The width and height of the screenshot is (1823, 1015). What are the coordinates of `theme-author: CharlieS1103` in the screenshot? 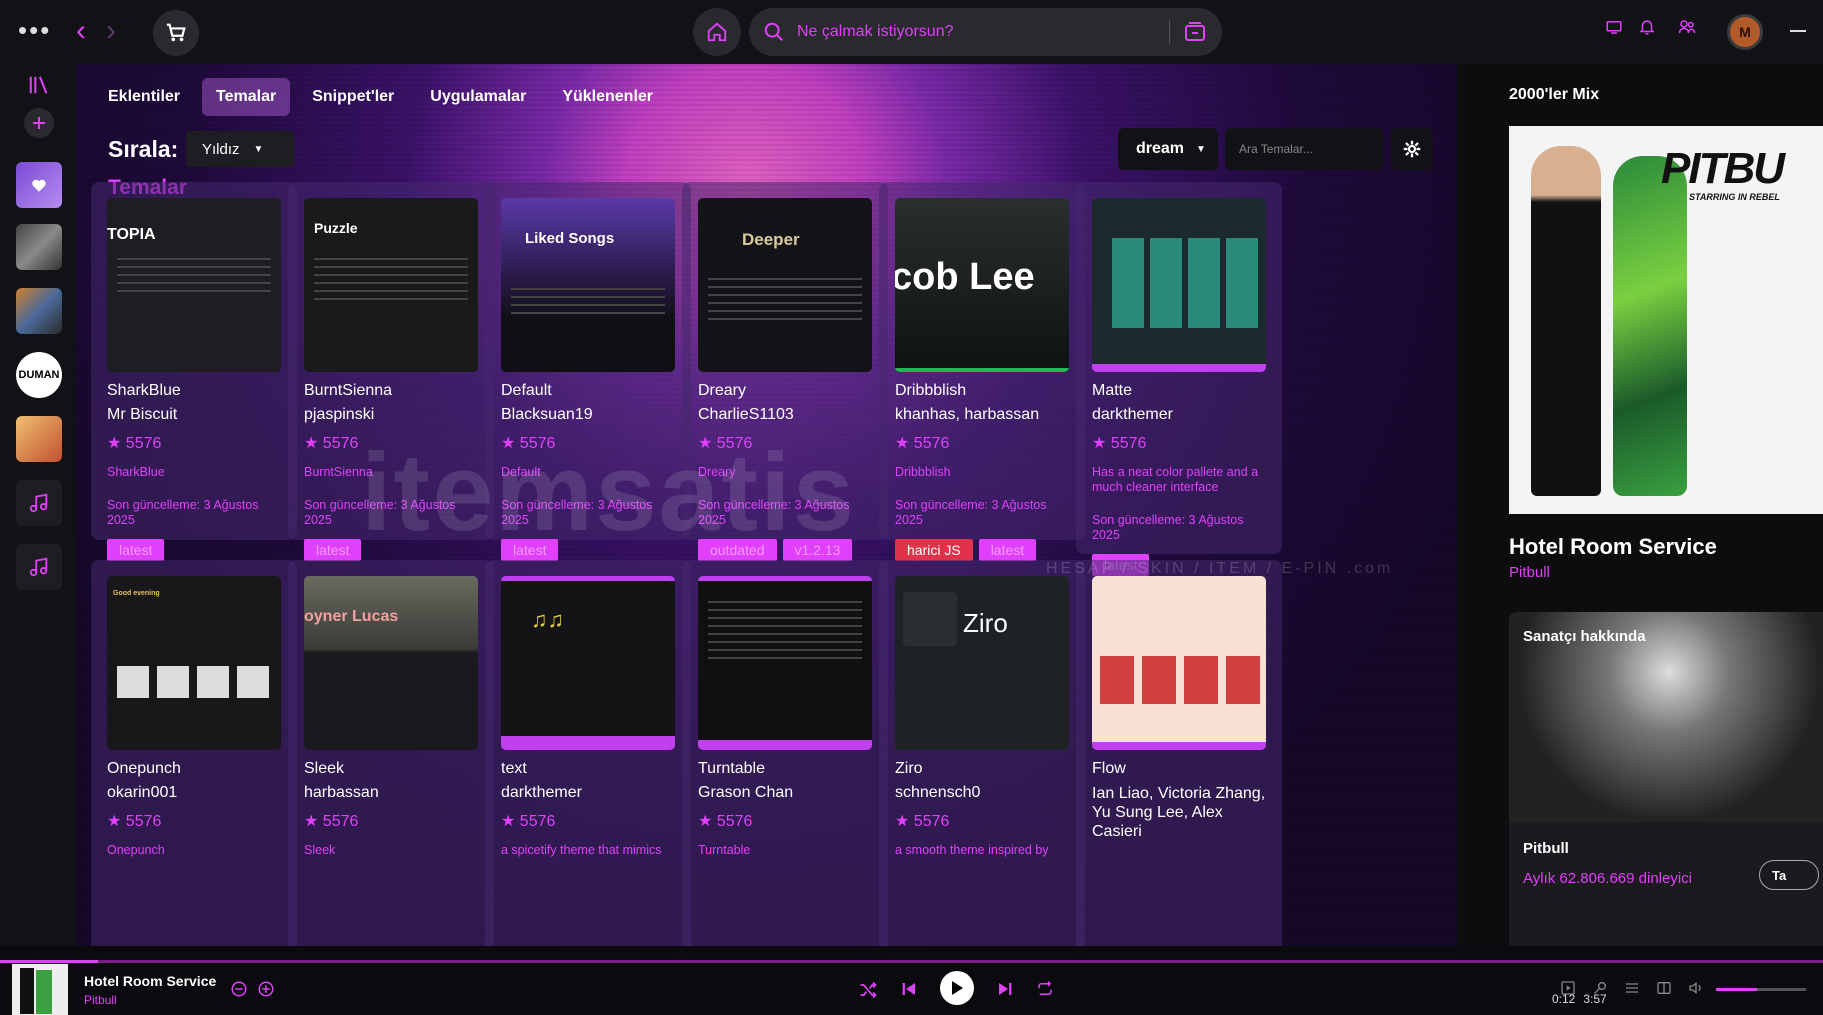 It's located at (746, 414).